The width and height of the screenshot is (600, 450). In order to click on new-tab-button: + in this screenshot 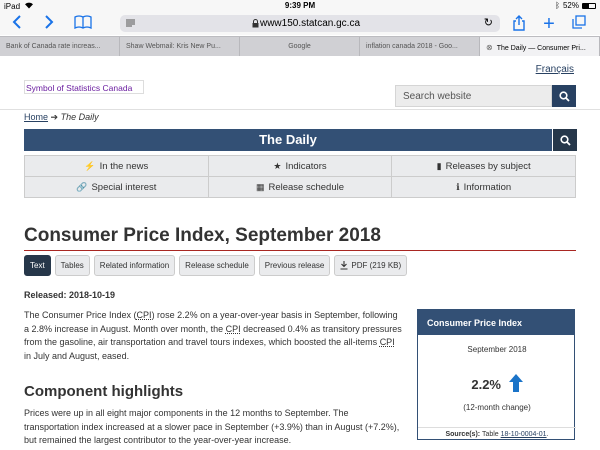, I will do `click(549, 24)`.